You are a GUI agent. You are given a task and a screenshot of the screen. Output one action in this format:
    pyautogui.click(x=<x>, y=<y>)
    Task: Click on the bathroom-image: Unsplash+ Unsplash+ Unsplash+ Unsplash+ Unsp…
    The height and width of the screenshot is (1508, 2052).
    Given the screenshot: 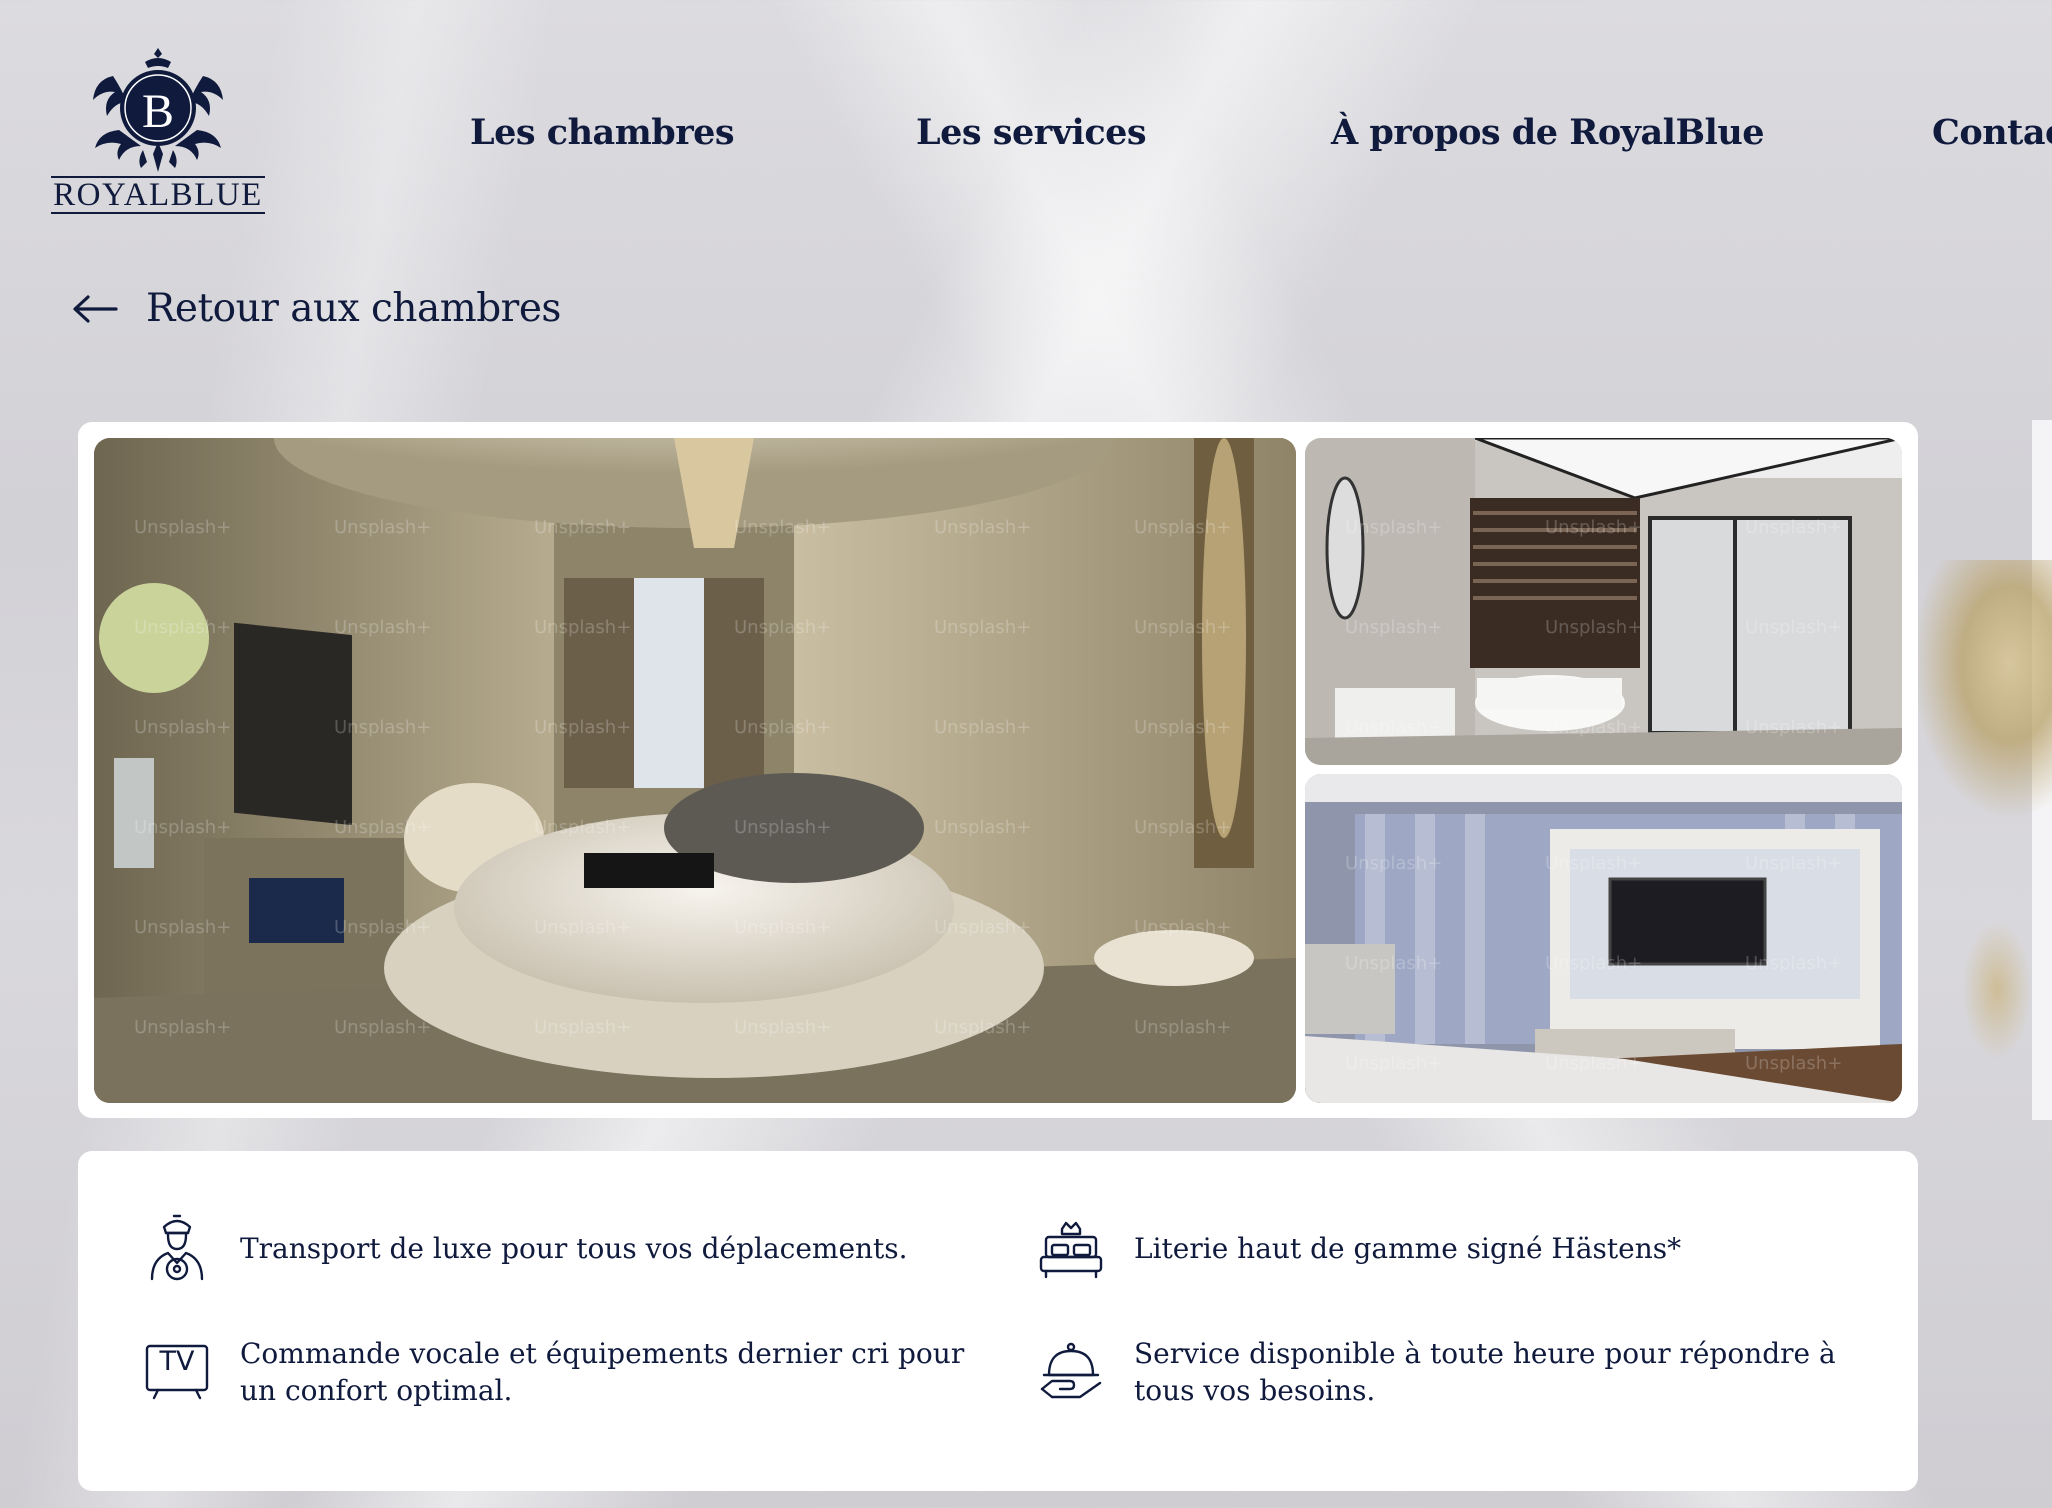 What is the action you would take?
    pyautogui.click(x=1603, y=601)
    